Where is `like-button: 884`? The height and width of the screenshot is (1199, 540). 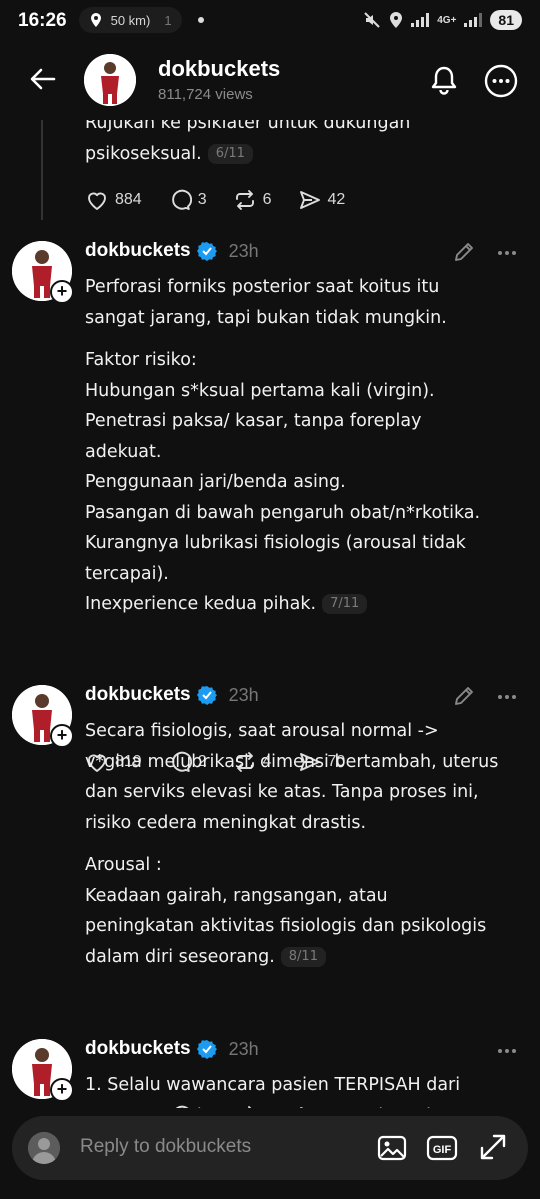
like-button: 884 is located at coordinates (113, 200).